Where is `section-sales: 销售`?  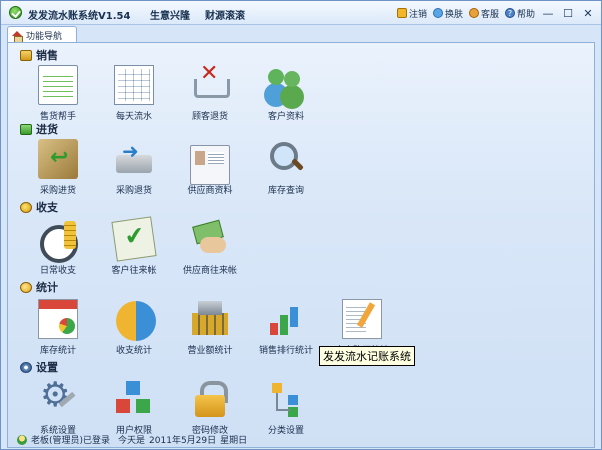 section-sales: 销售 is located at coordinates (39, 55).